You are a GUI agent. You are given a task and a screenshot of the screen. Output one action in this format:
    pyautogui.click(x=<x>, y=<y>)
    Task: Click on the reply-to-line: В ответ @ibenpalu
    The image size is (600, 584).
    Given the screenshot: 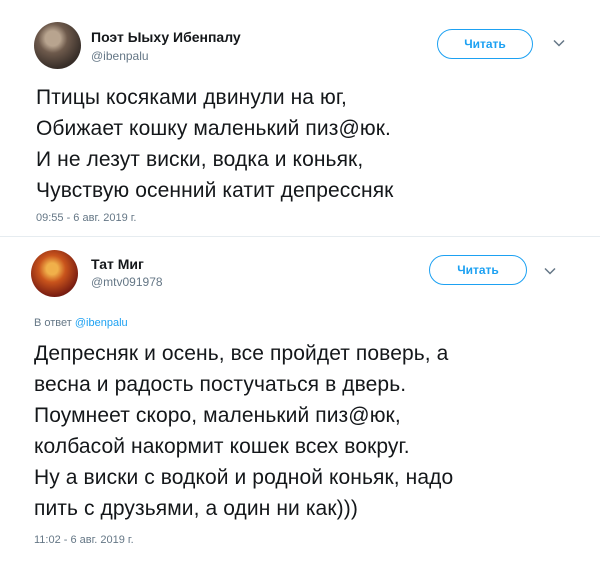 What is the action you would take?
    pyautogui.click(x=81, y=323)
    